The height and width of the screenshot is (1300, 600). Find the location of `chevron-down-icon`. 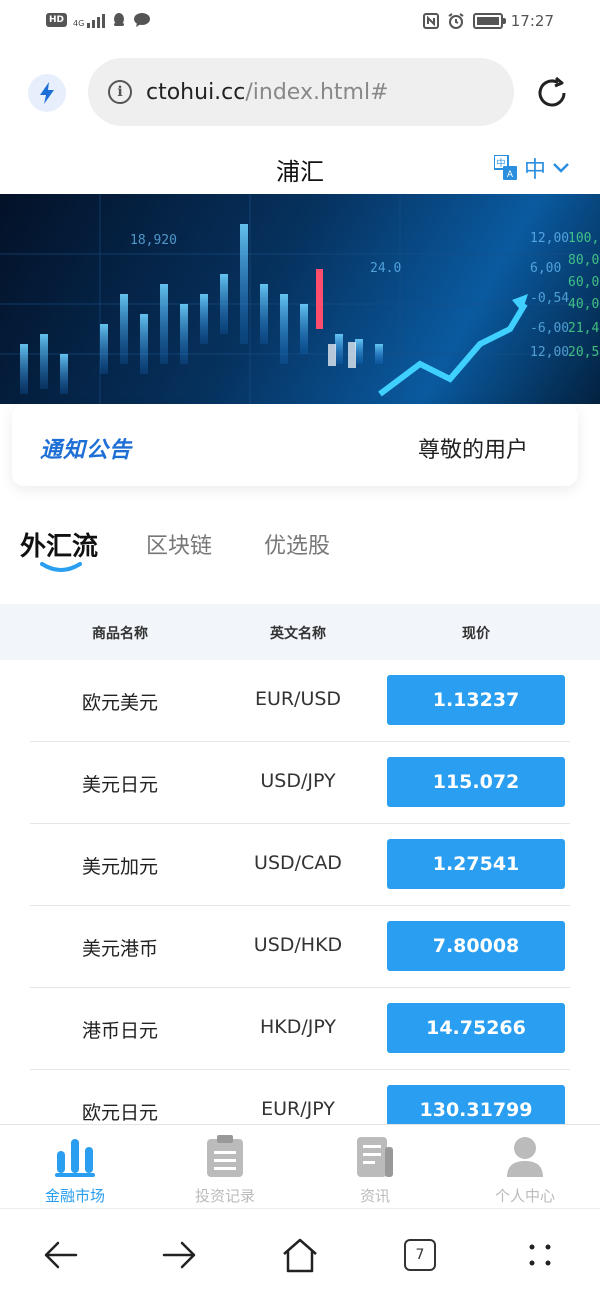

chevron-down-icon is located at coordinates (561, 168).